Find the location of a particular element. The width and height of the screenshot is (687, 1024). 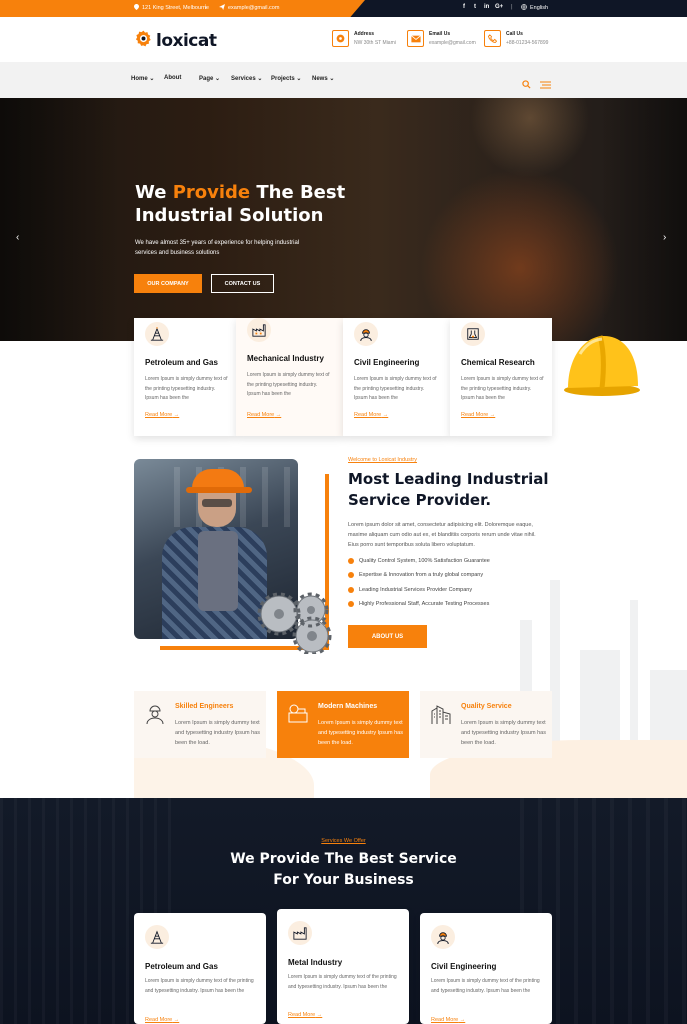

send-icon is located at coordinates (222, 8).